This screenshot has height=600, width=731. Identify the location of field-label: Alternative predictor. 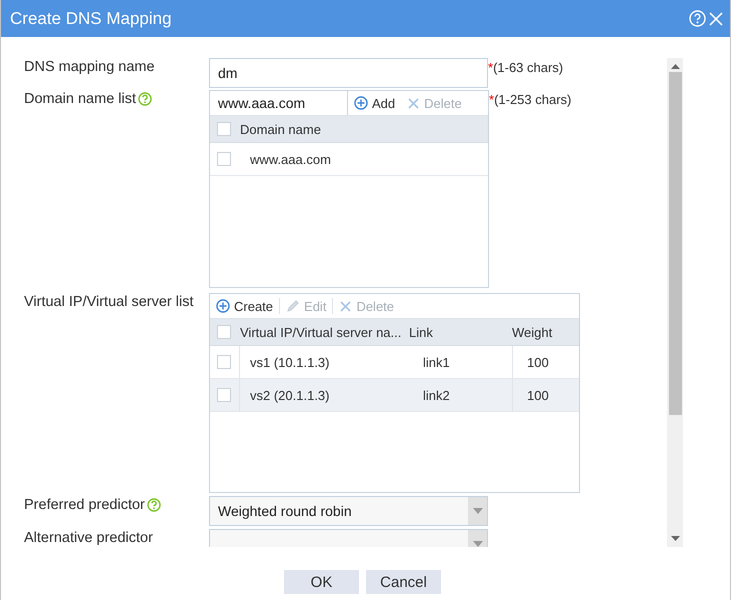
(88, 538).